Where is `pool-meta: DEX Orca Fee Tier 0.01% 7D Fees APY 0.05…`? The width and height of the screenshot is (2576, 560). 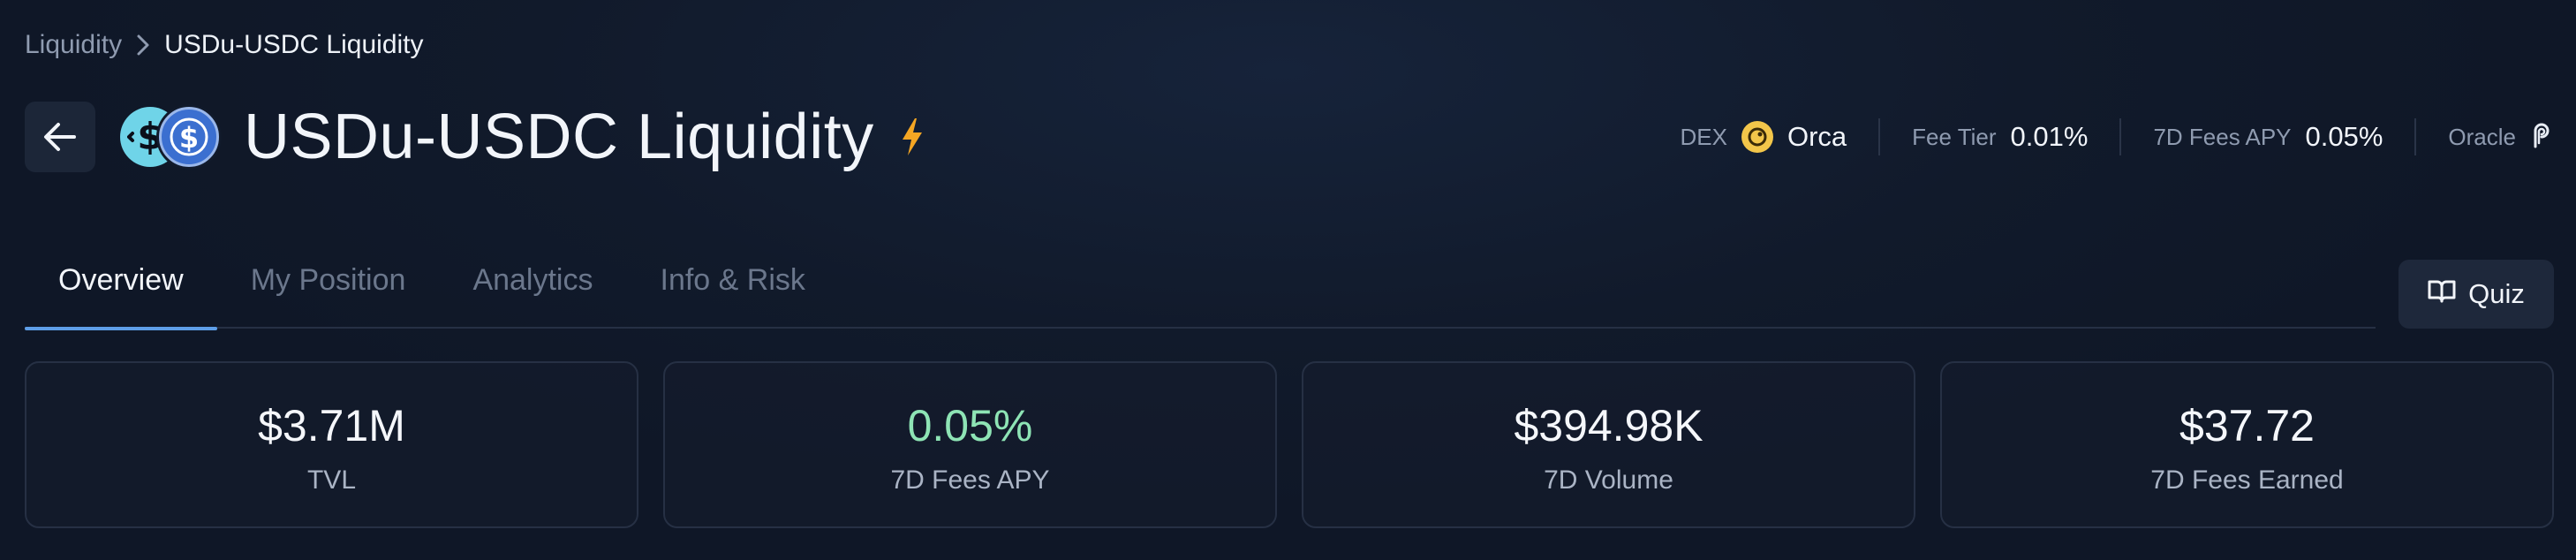
pool-meta: DEX Orca Fee Tier 0.01% 7D Fees APY 0.05… is located at coordinates (2100, 137).